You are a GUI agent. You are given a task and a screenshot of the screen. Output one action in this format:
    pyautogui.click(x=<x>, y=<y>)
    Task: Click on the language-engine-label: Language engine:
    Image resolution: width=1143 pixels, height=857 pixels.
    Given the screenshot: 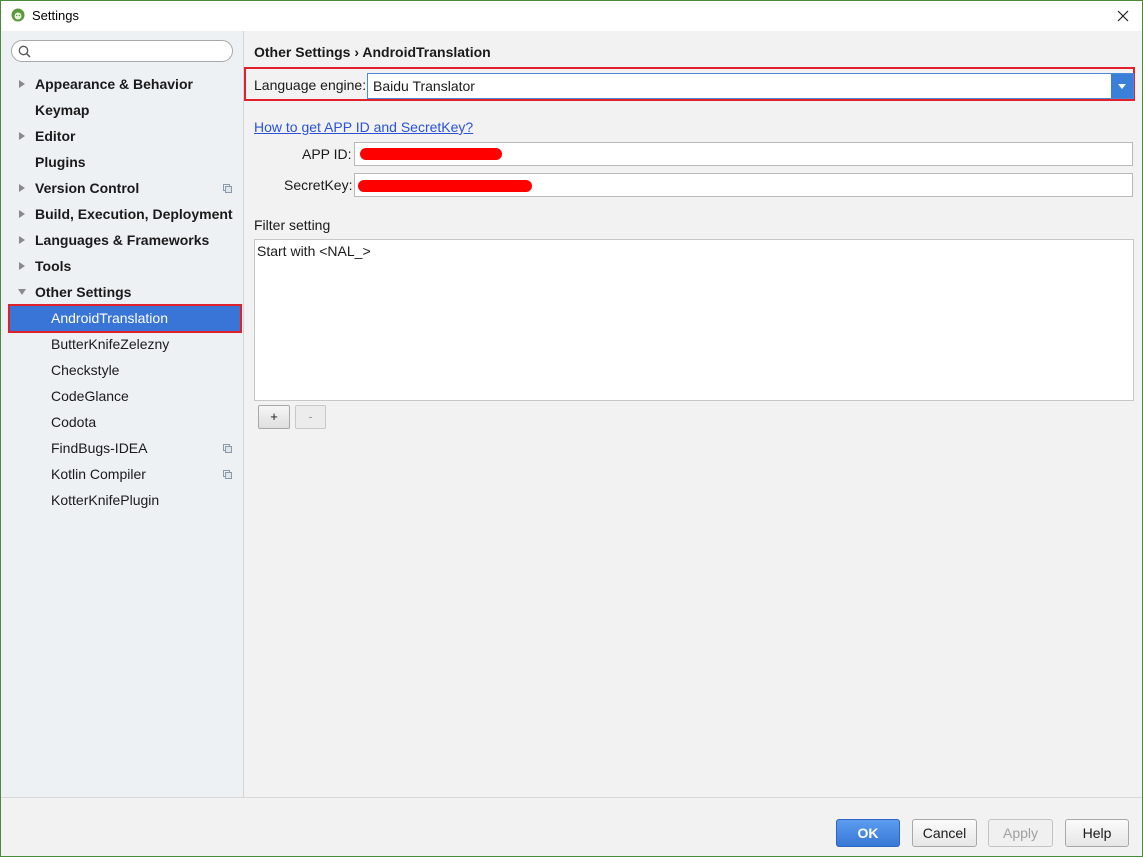 What is the action you would take?
    pyautogui.click(x=310, y=85)
    